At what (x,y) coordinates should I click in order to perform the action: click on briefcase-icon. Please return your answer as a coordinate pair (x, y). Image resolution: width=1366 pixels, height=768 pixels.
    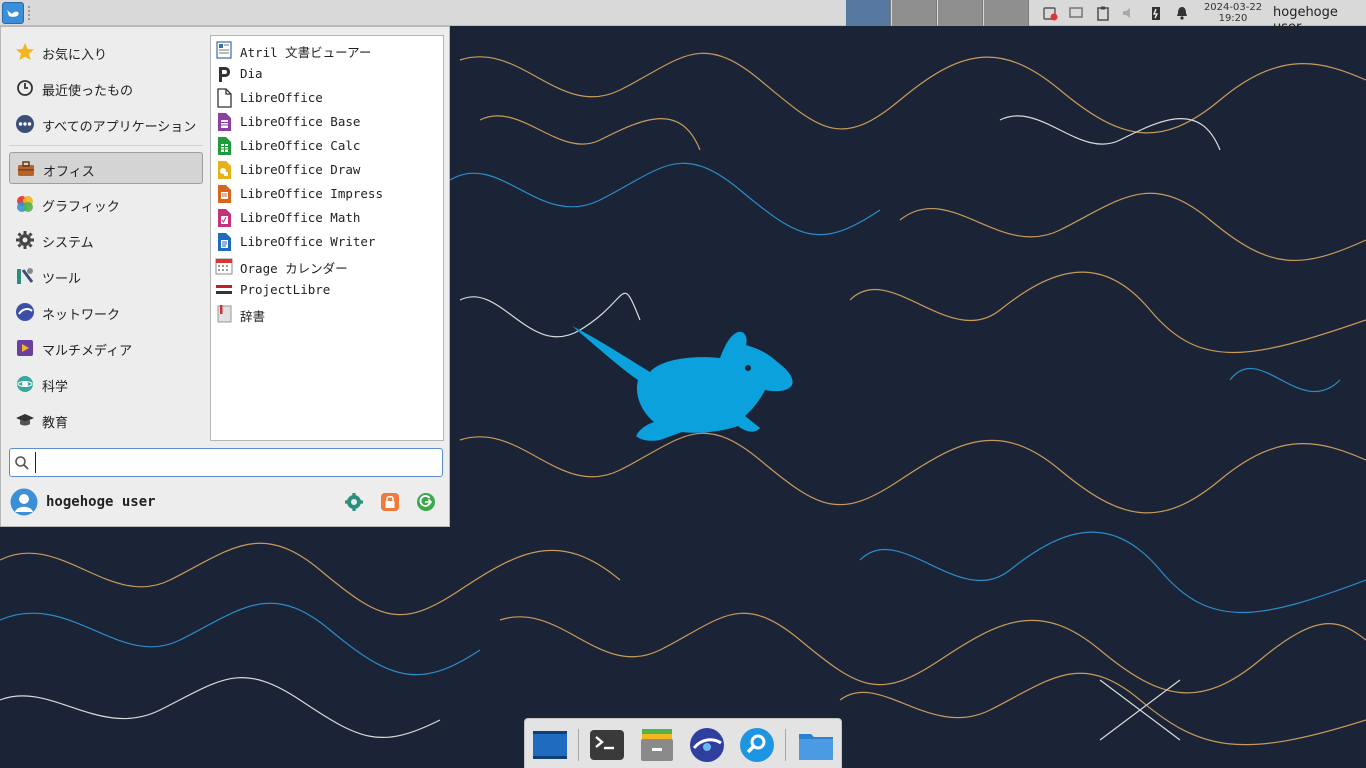
    Looking at the image, I should click on (26, 168).